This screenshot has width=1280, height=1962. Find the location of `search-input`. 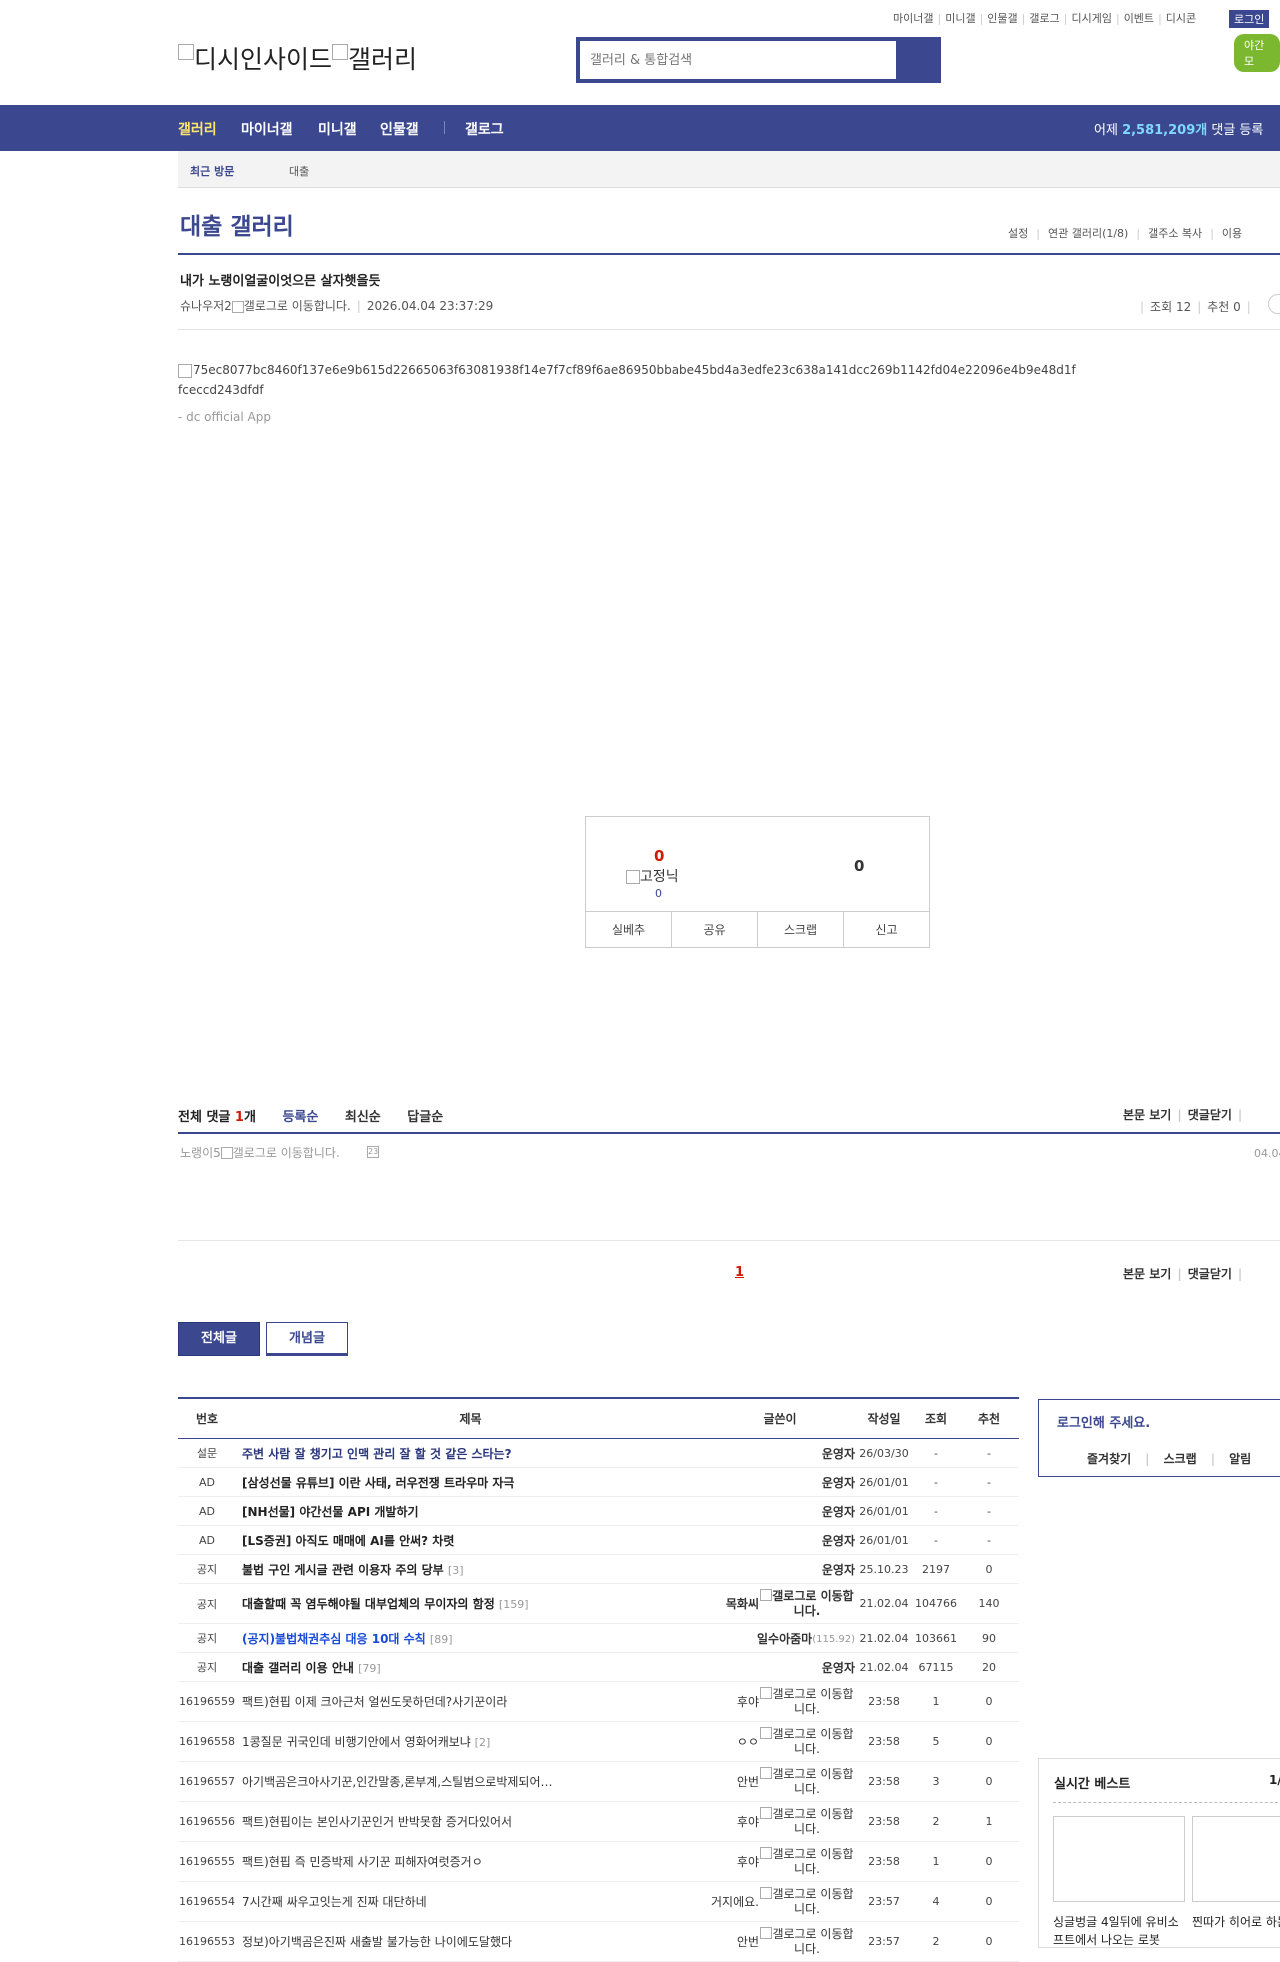

search-input is located at coordinates (738, 60).